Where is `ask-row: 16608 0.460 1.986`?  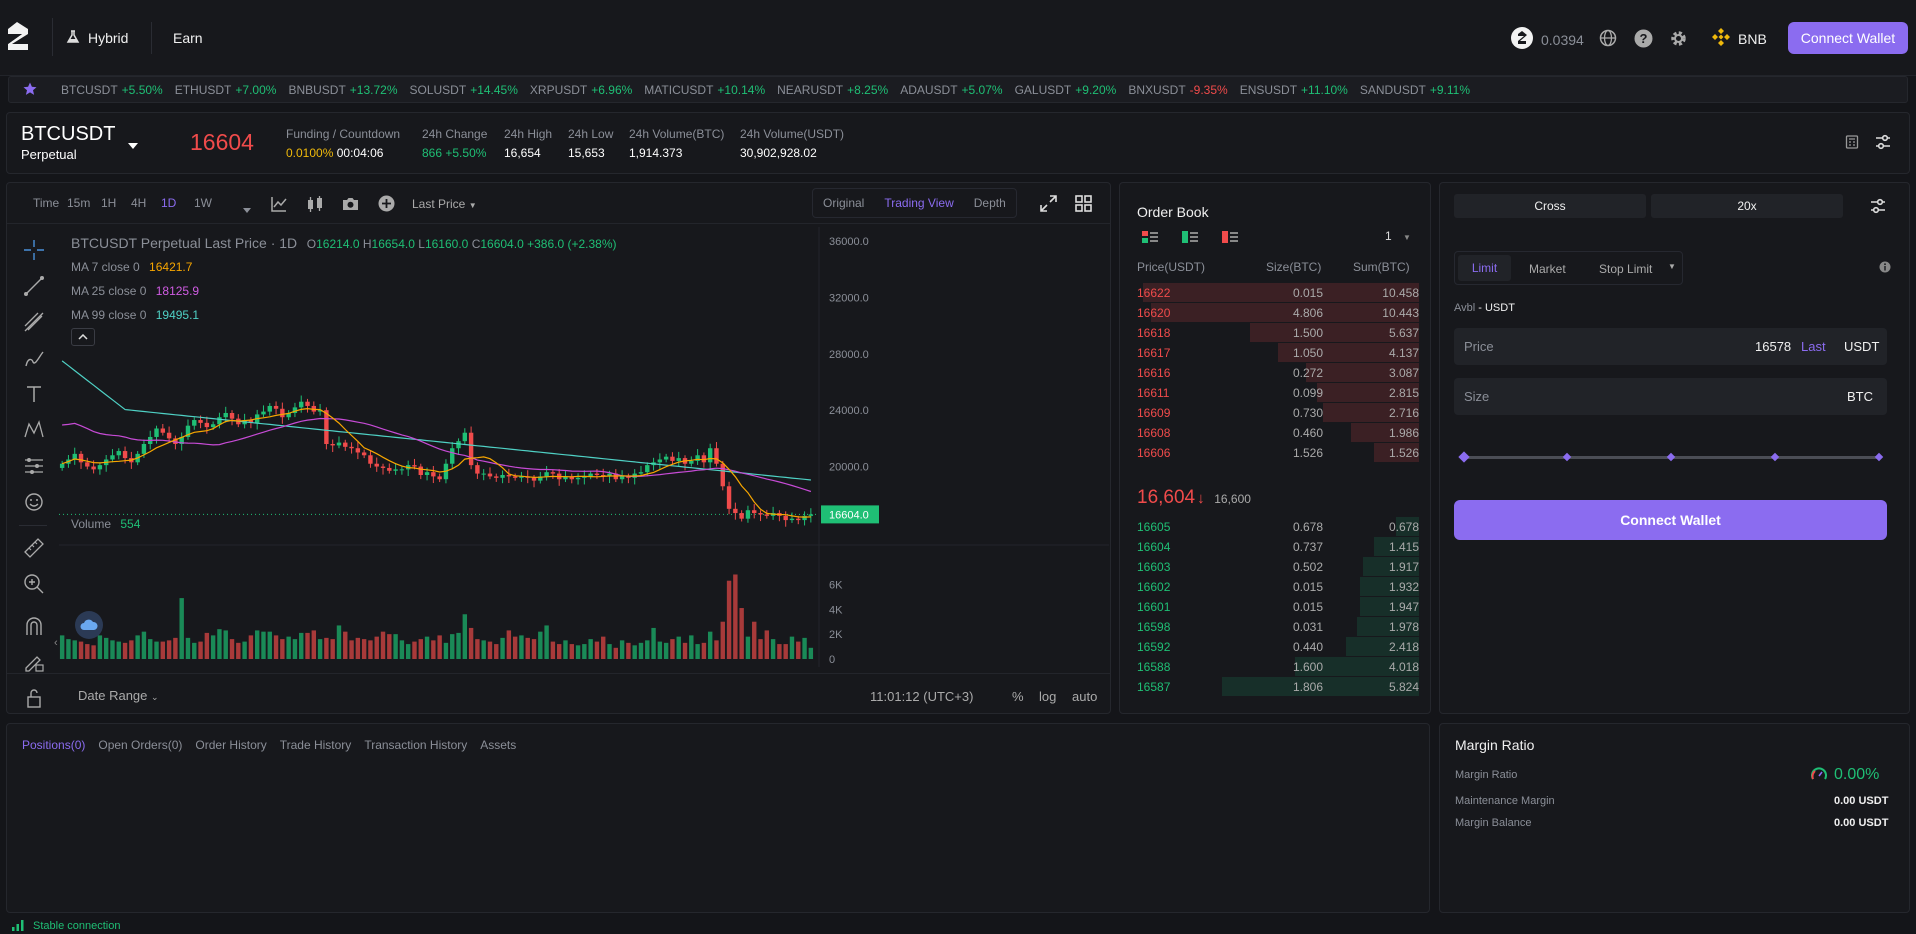 ask-row: 16608 0.460 1.986 is located at coordinates (1278, 433).